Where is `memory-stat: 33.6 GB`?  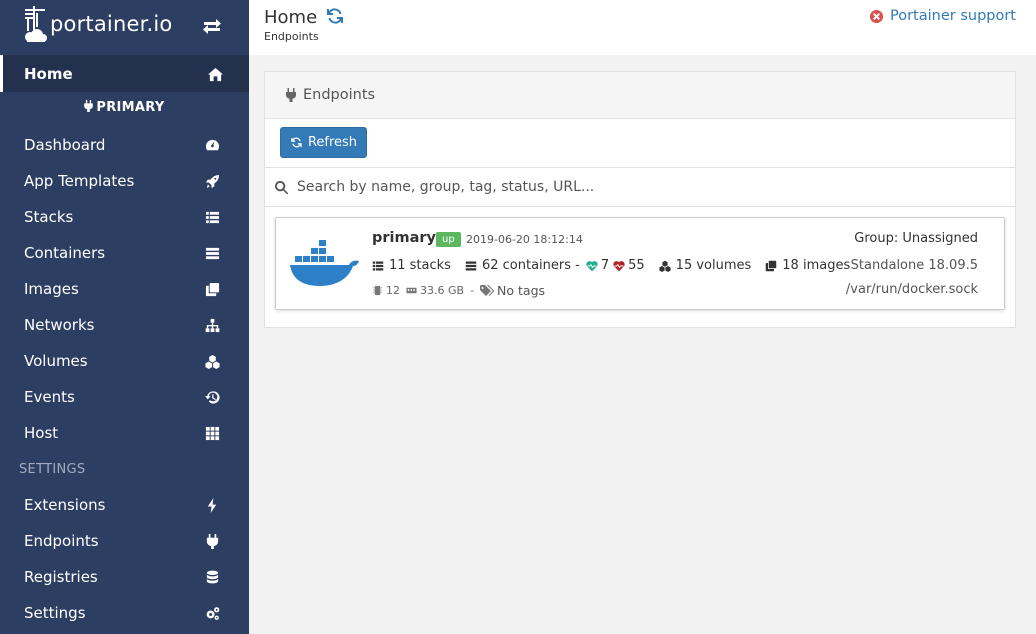 memory-stat: 33.6 GB is located at coordinates (435, 290).